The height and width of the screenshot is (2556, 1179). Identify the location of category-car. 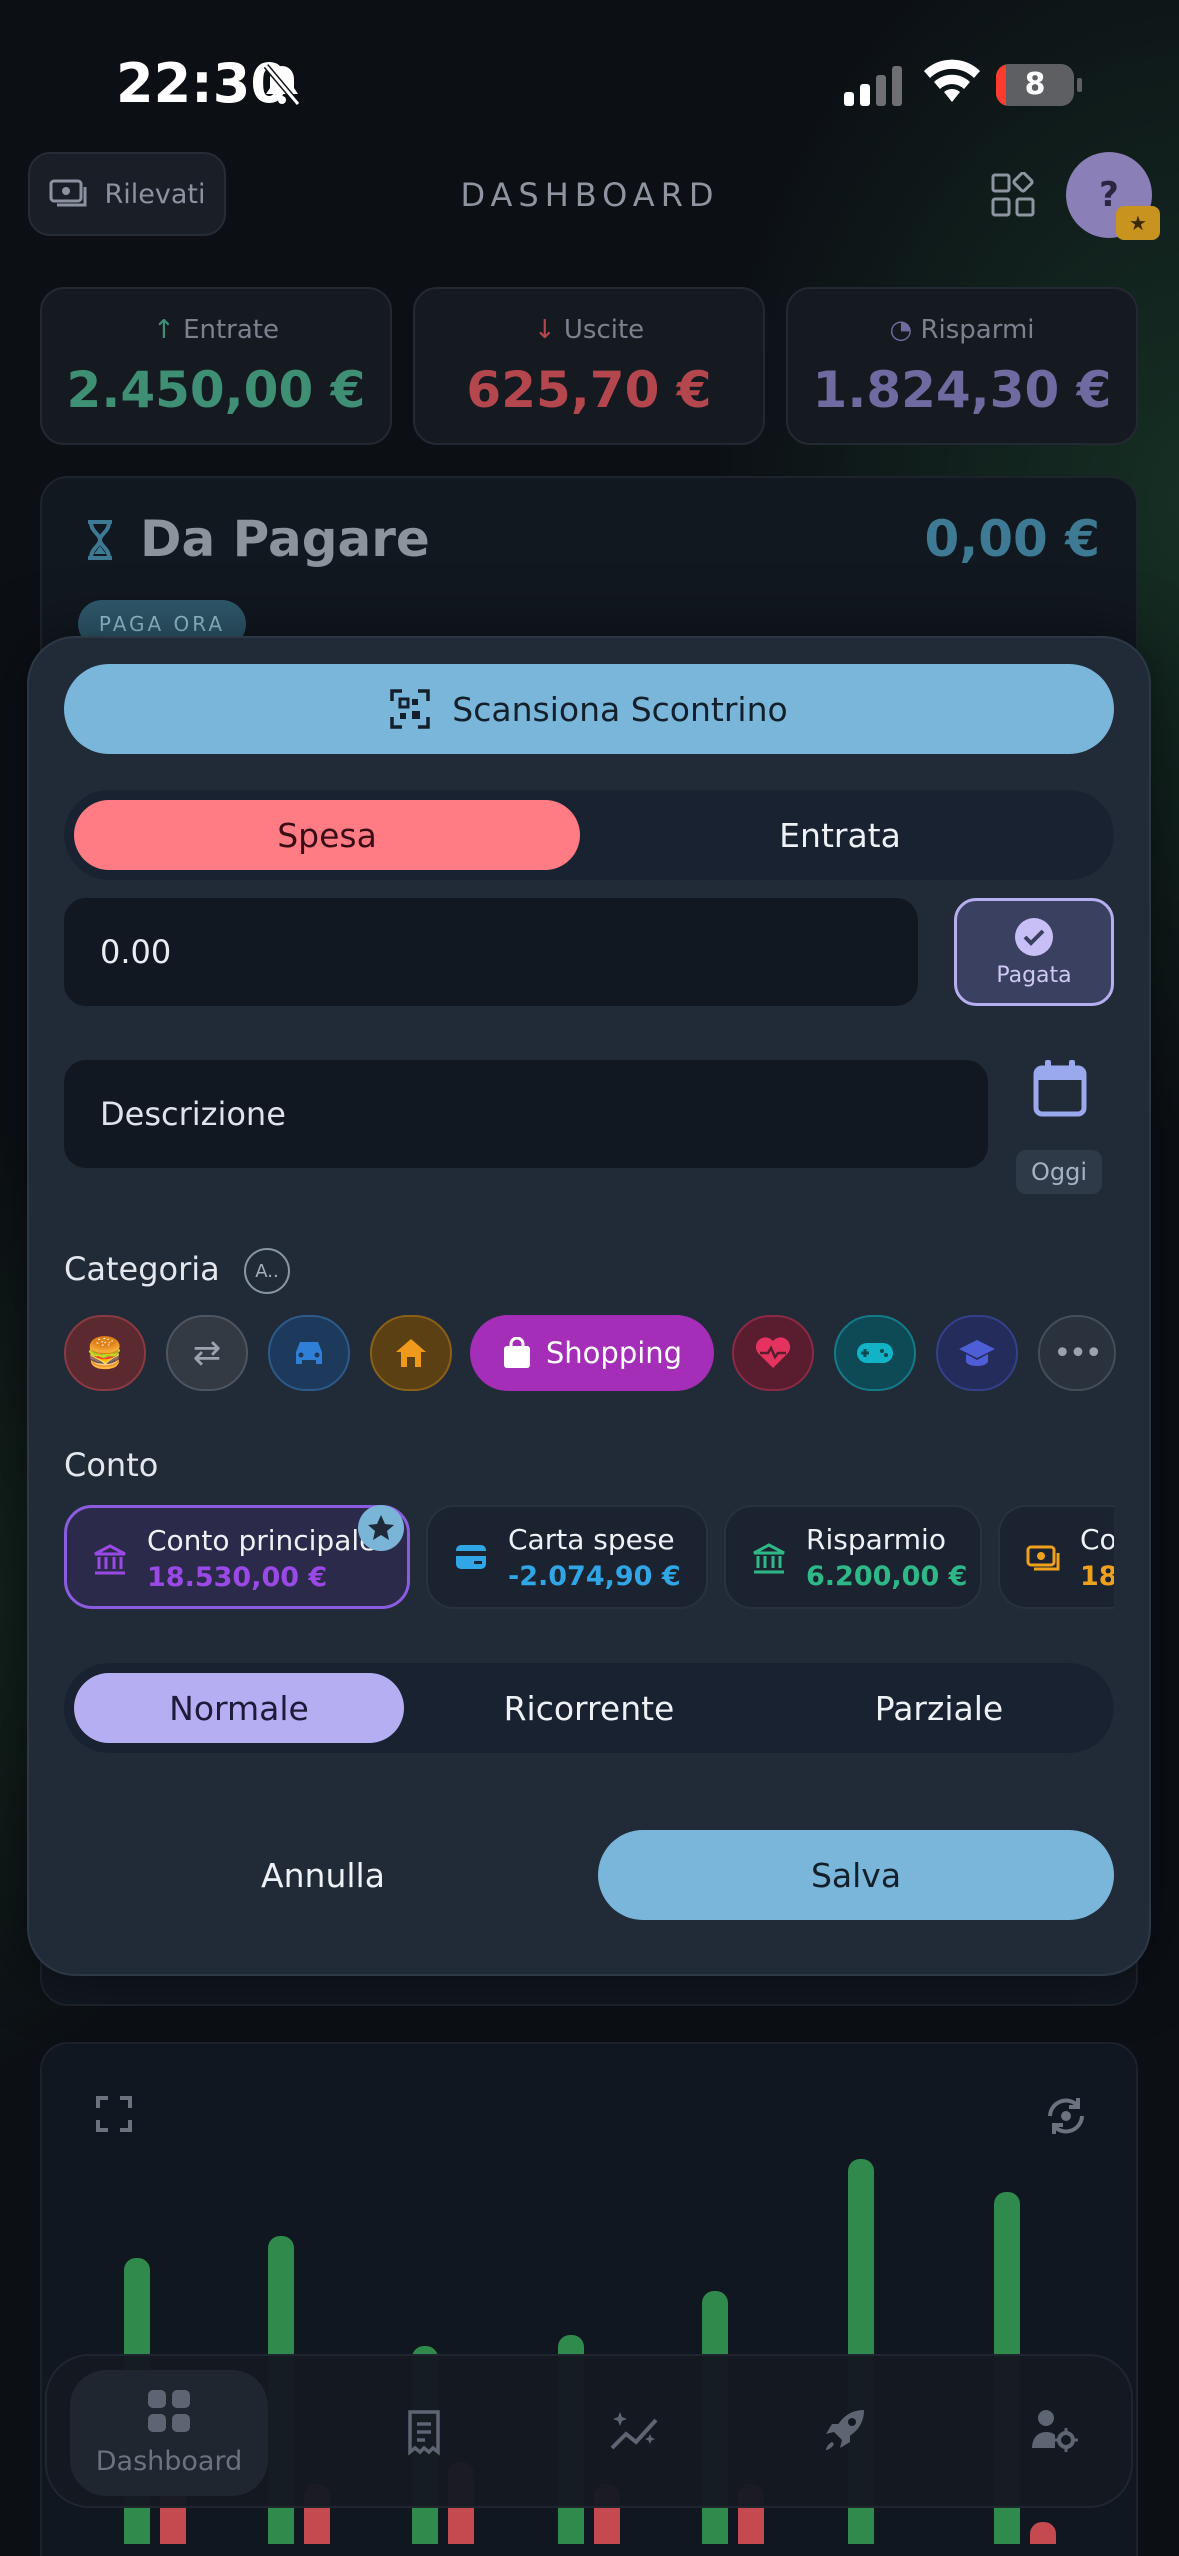
(309, 1353).